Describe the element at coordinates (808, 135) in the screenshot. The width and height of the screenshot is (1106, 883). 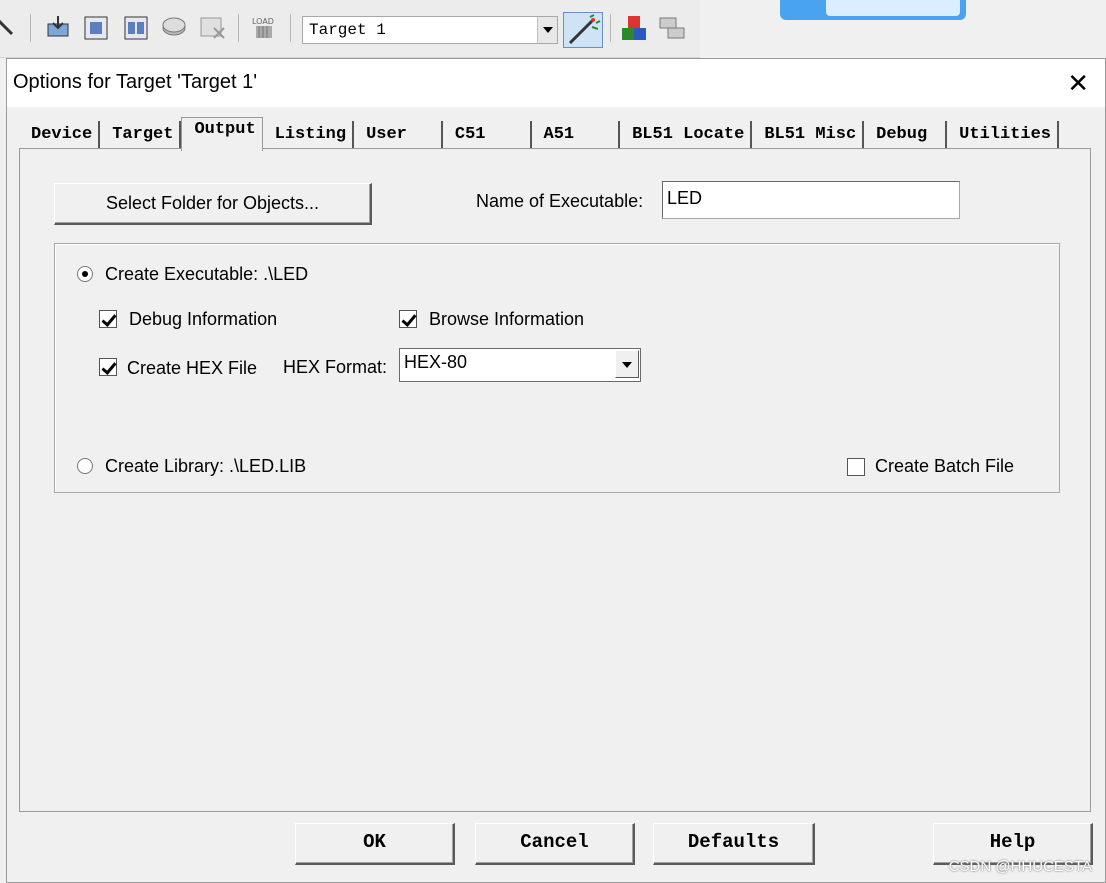
I see `tab-bl51-misc: BL51 Misc` at that location.